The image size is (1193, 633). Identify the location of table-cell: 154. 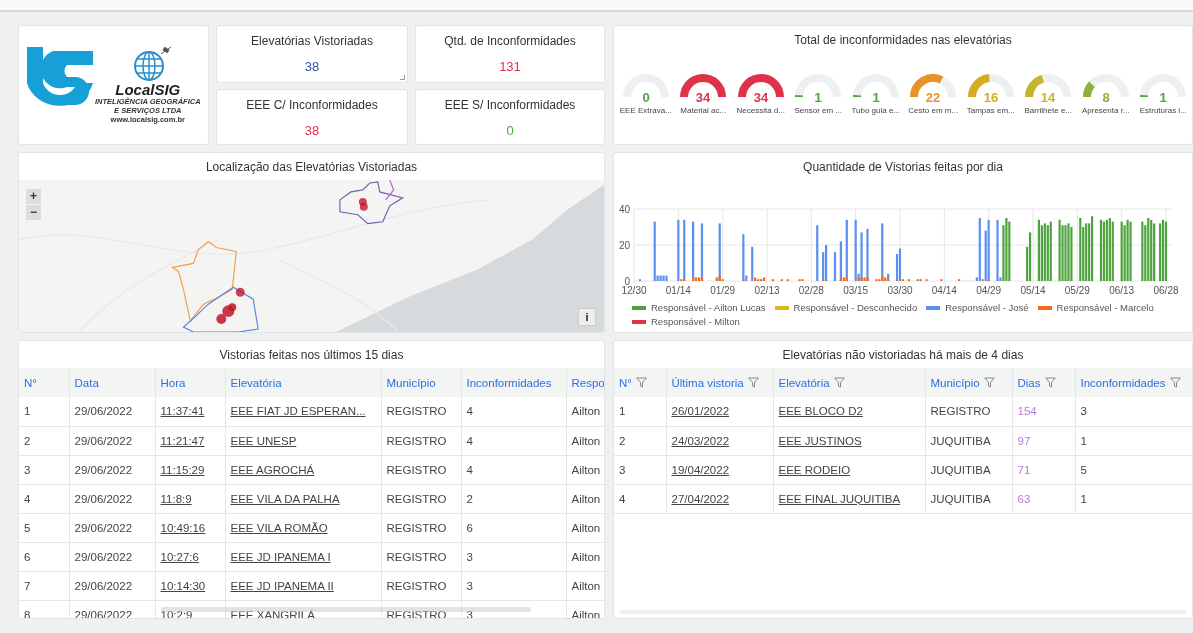
(1043, 411).